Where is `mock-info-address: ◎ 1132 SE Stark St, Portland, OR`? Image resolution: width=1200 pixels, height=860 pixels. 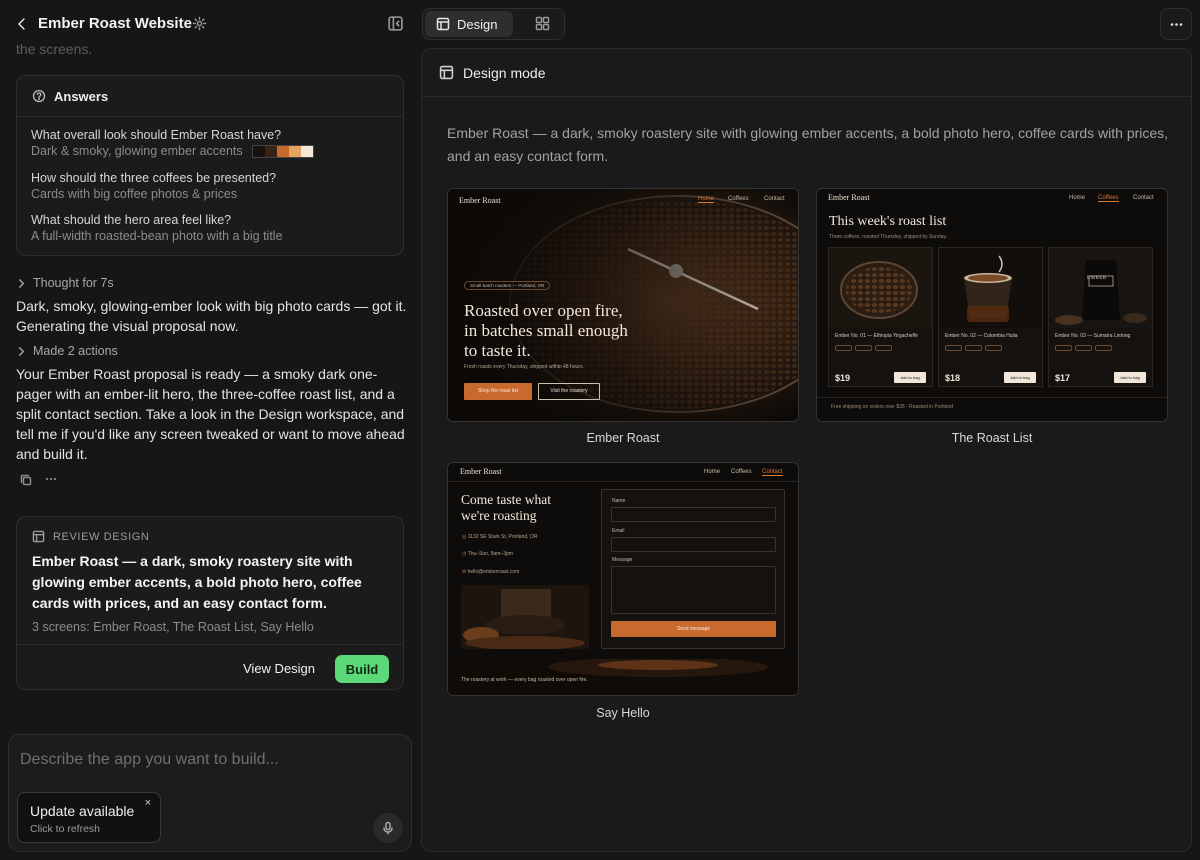 mock-info-address: ◎ 1132 SE Stark St, Portland, OR is located at coordinates (500, 537).